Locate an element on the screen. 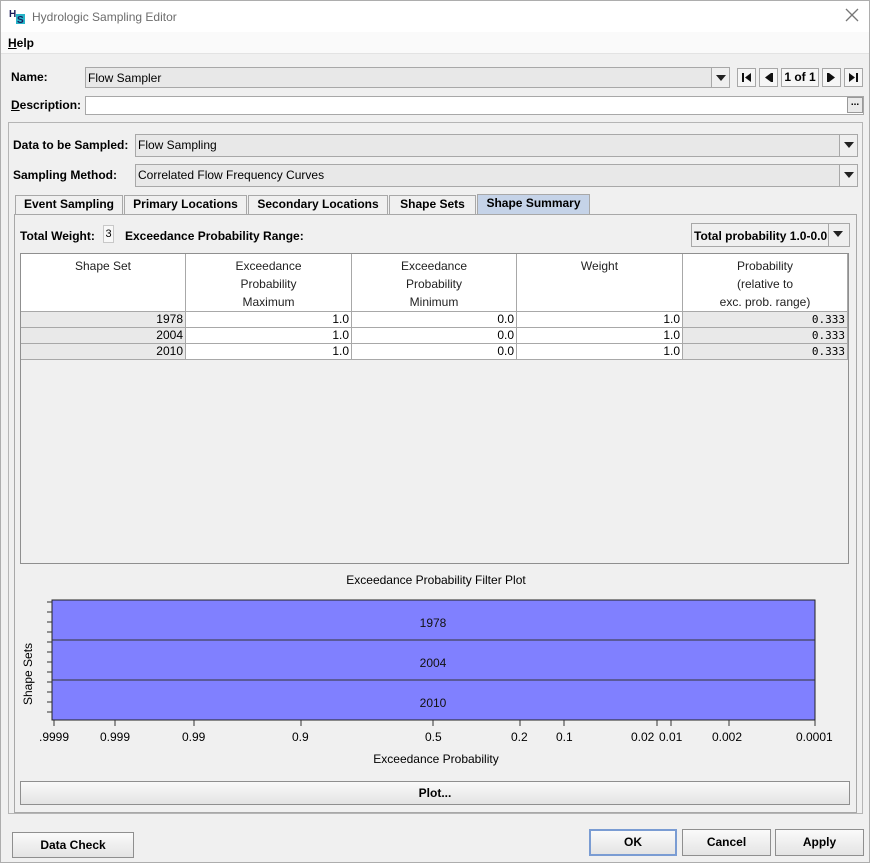  tab-primary-locations: Primary Locations is located at coordinates (185, 204).